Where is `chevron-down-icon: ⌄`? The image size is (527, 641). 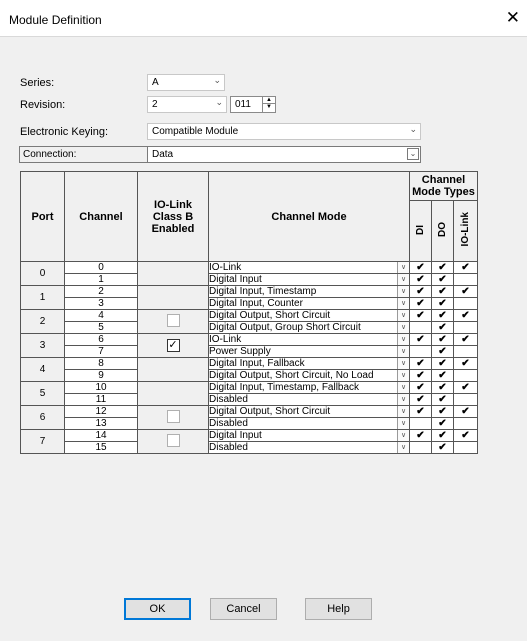
chevron-down-icon: ⌄ is located at coordinates (413, 129).